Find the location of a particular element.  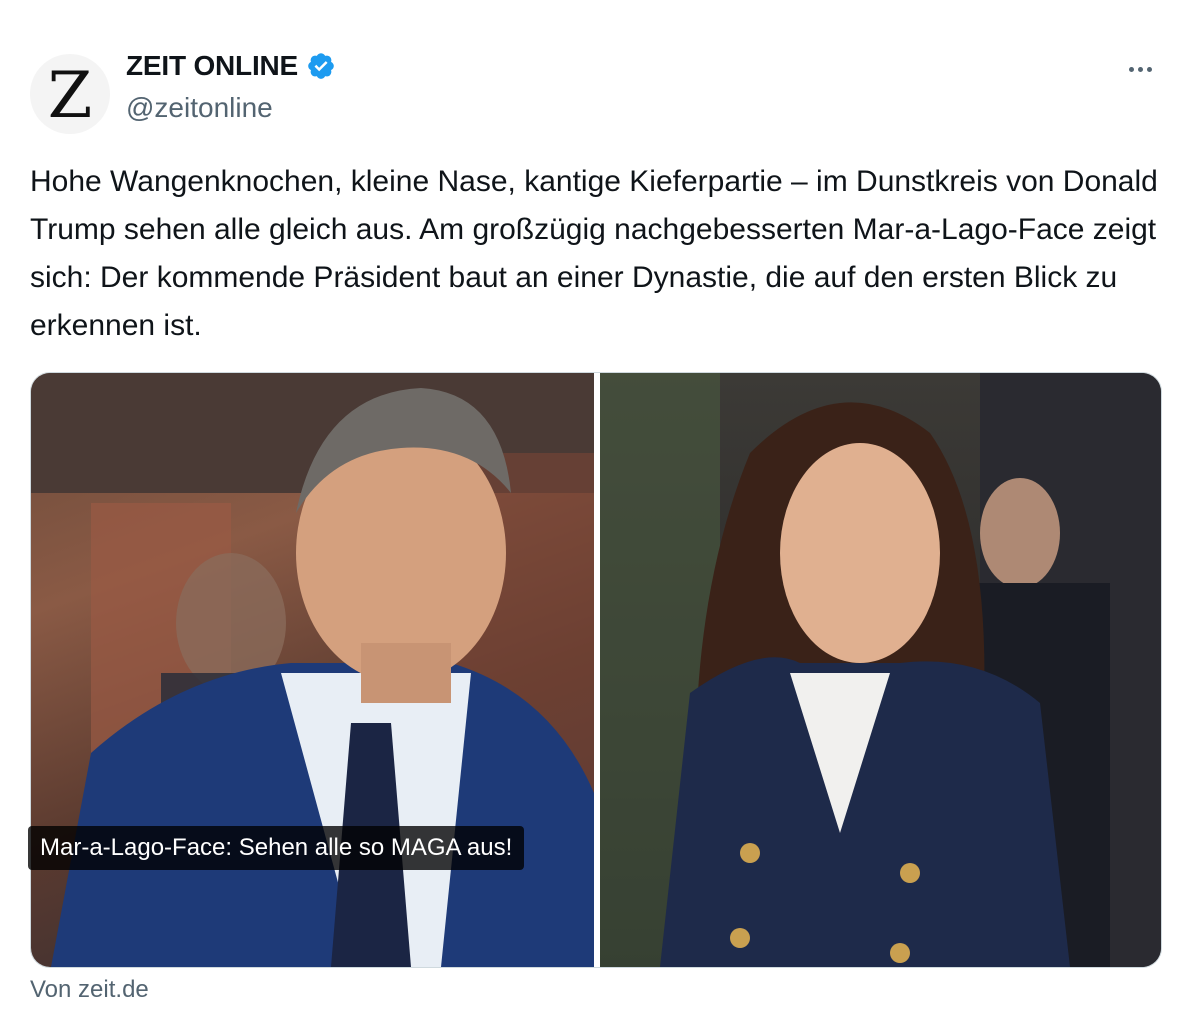

link-card-title: Mar-a-Lago-Face: Sehen alle so MAGA aus! is located at coordinates (276, 848).